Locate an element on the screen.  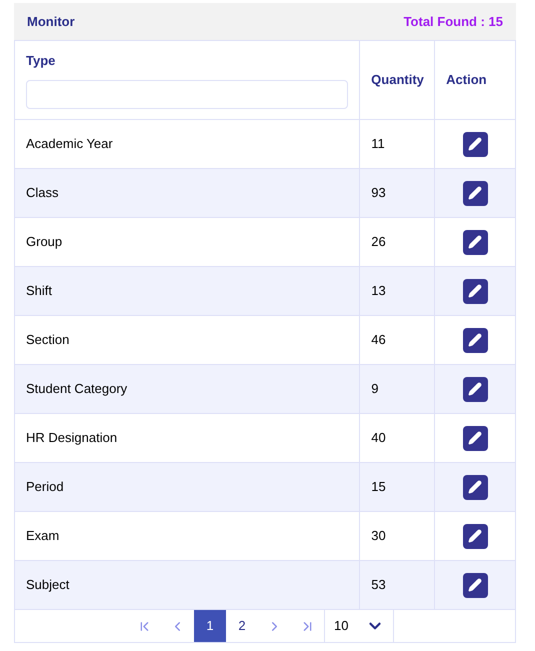
column-header: Quantity is located at coordinates (397, 80).